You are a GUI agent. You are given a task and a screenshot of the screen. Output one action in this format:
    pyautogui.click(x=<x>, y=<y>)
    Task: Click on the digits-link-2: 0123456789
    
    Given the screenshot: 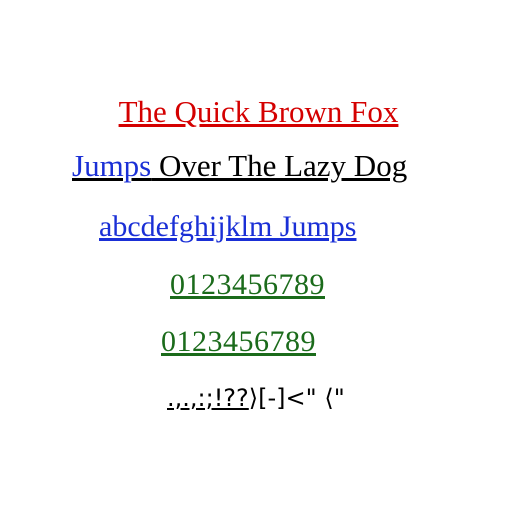 What is the action you would take?
    pyautogui.click(x=238, y=342)
    